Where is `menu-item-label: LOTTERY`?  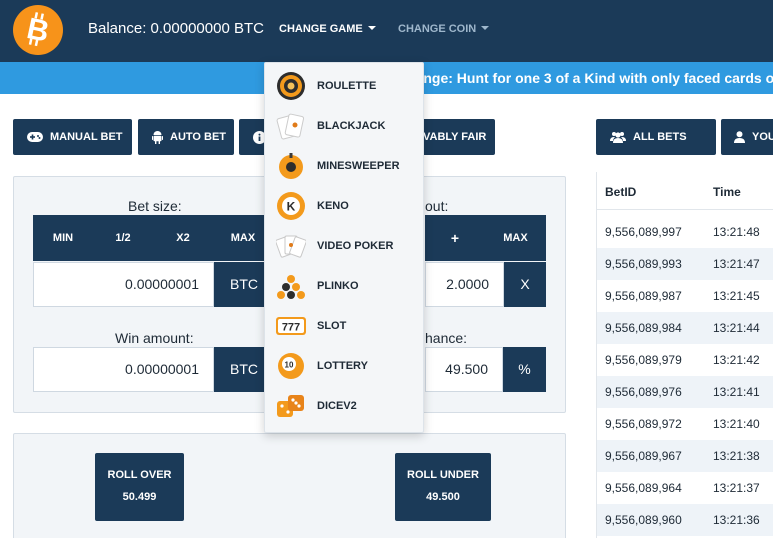 menu-item-label: LOTTERY is located at coordinates (342, 366).